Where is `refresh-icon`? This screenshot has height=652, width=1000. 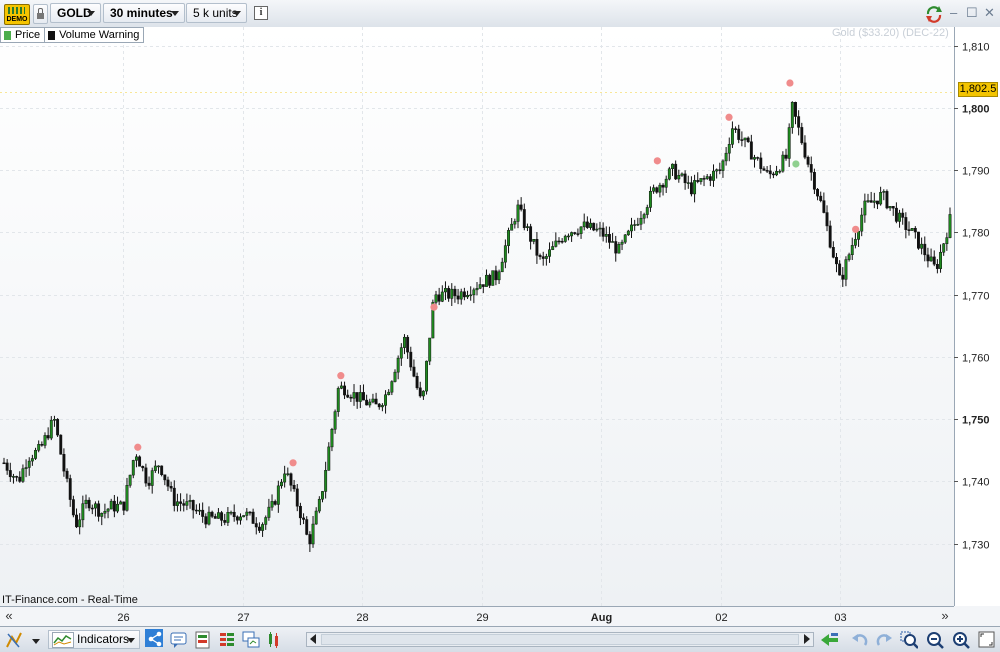
refresh-icon is located at coordinates (934, 14).